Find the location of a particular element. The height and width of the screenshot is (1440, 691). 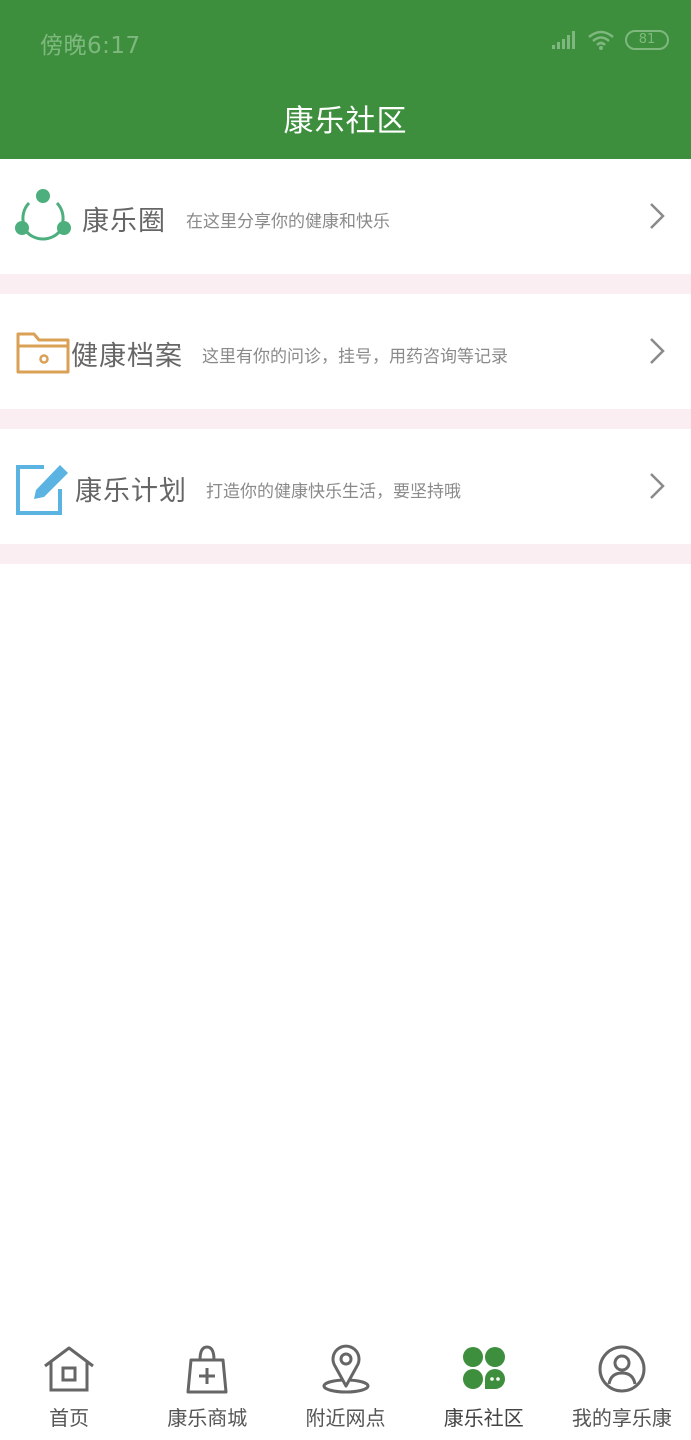

bottom-tab-bar: 首页 康乐商城 附近网点 康乐社区 我的享乐康 is located at coordinates (345, 1385).